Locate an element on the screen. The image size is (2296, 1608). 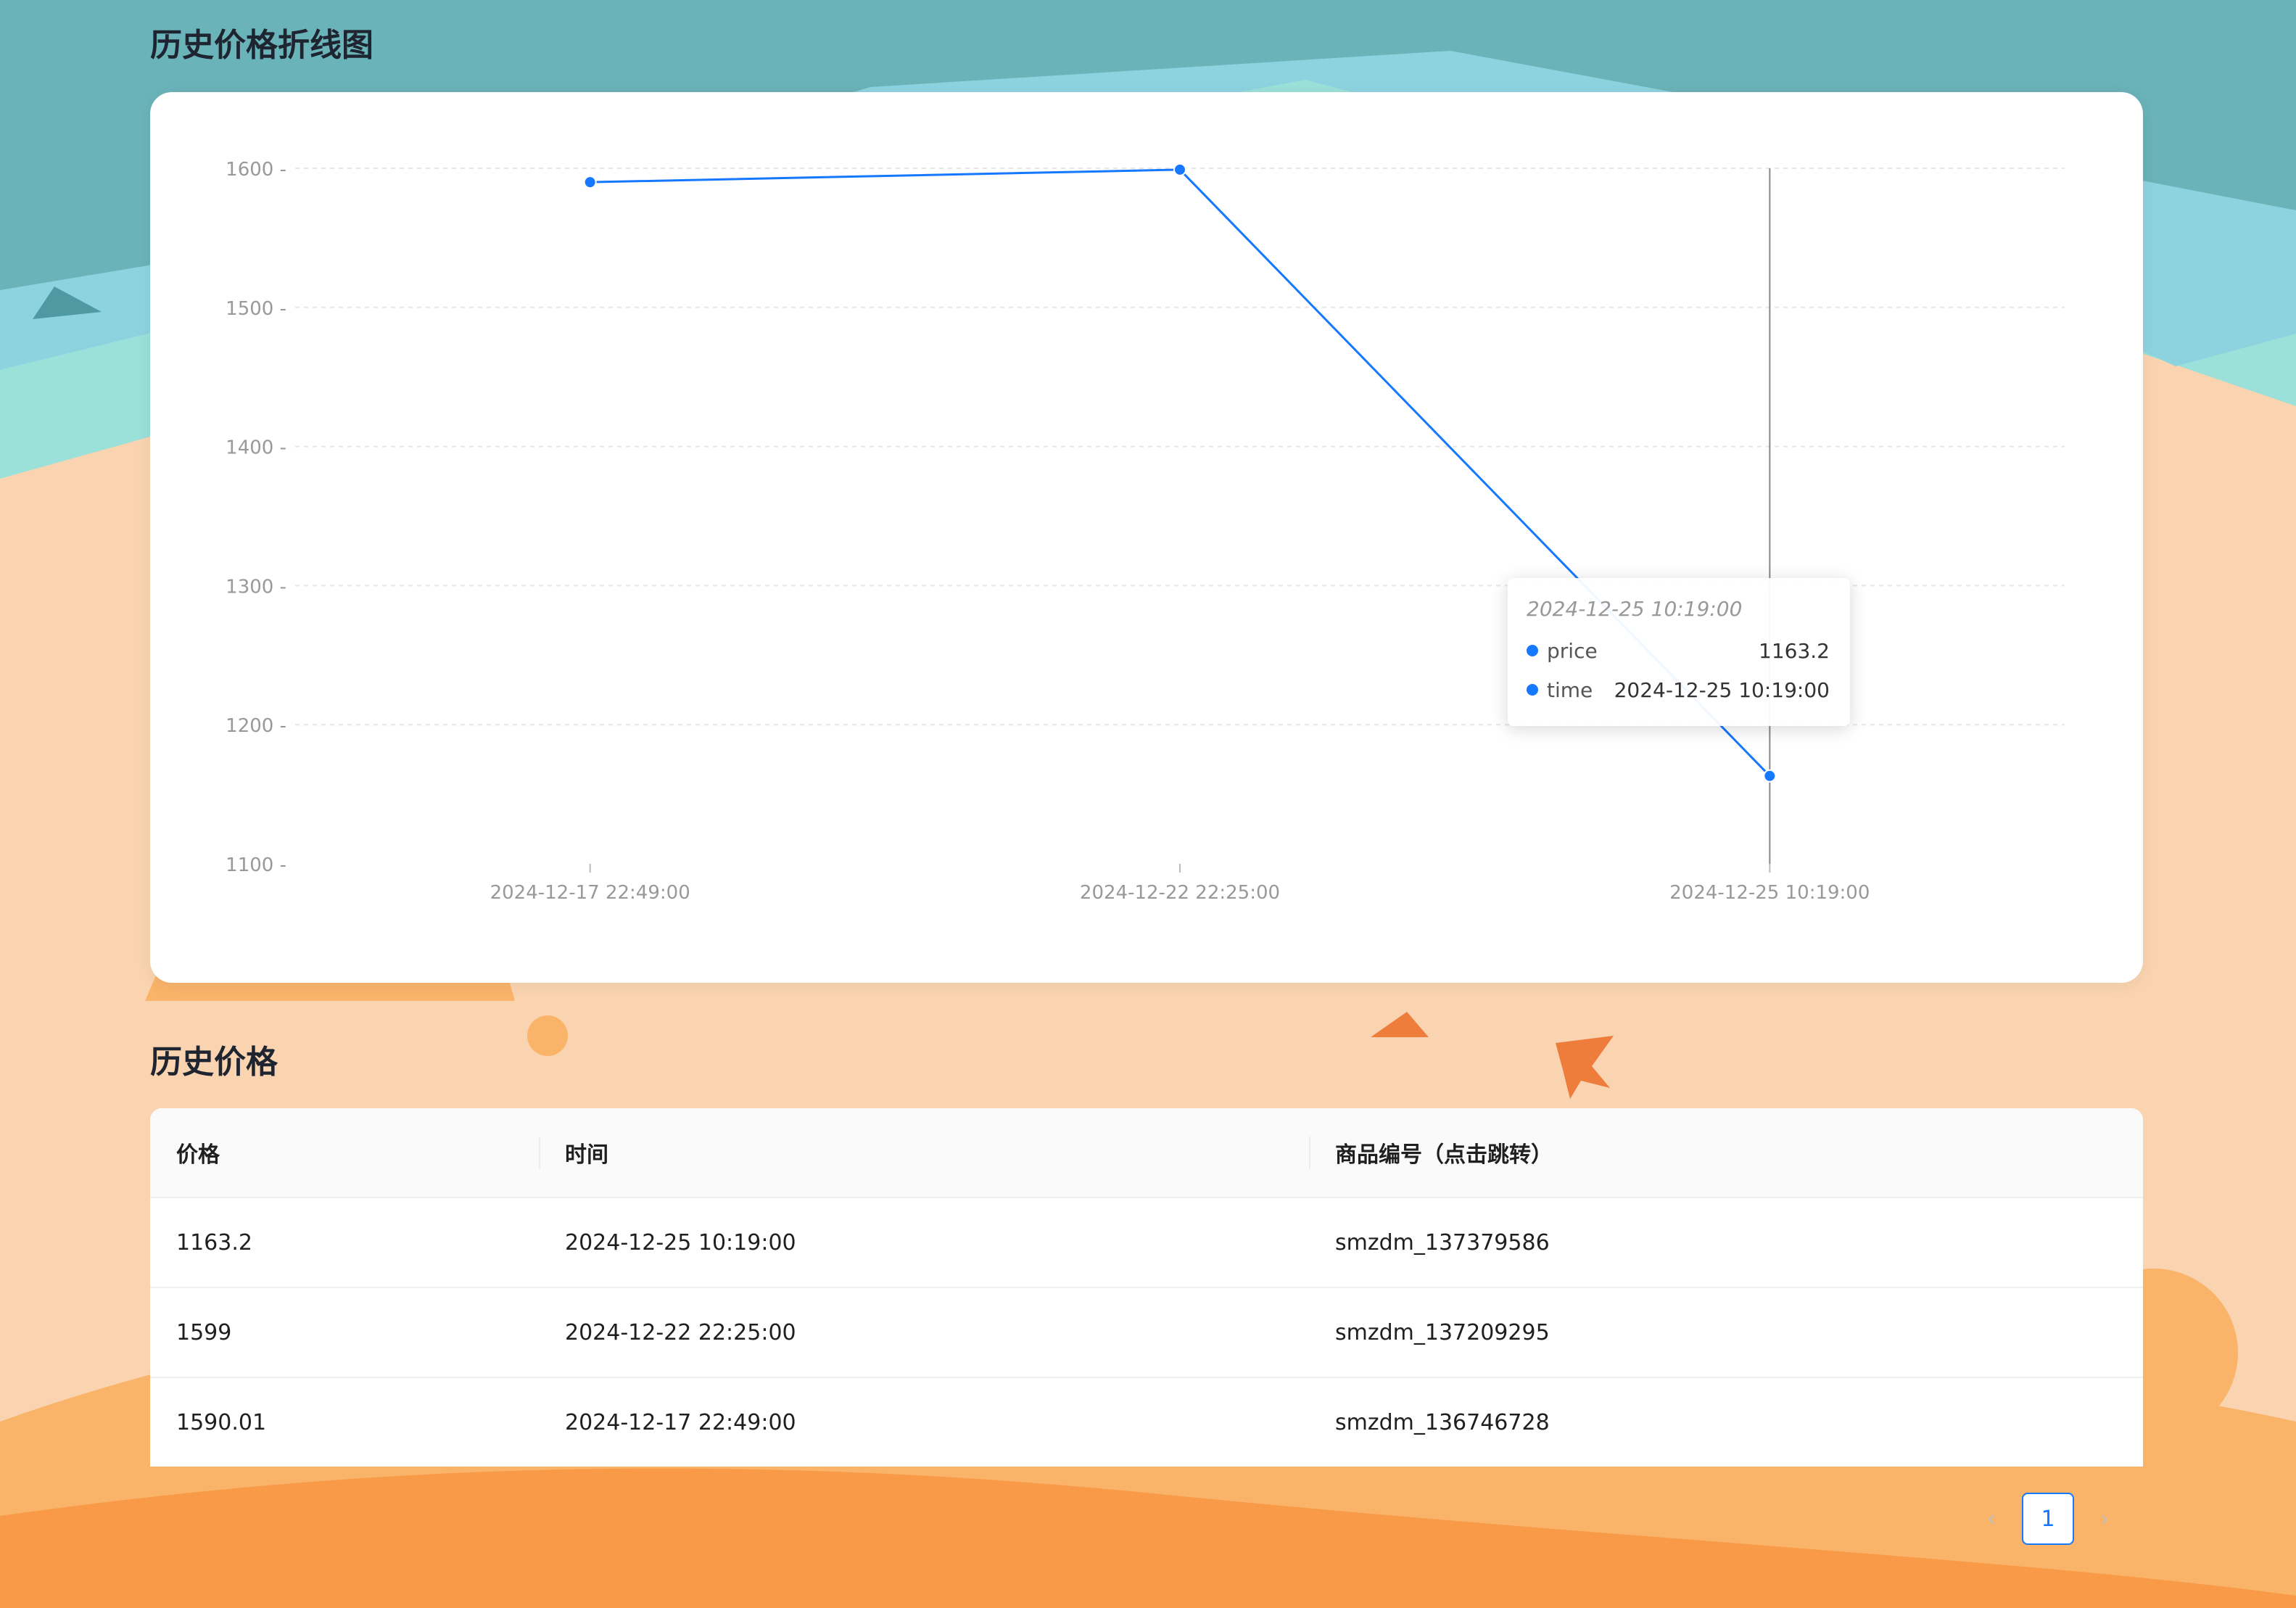
table-row: 1599 2024-12-22 22:25:00 smzdm_137209295 is located at coordinates (1146, 1333).